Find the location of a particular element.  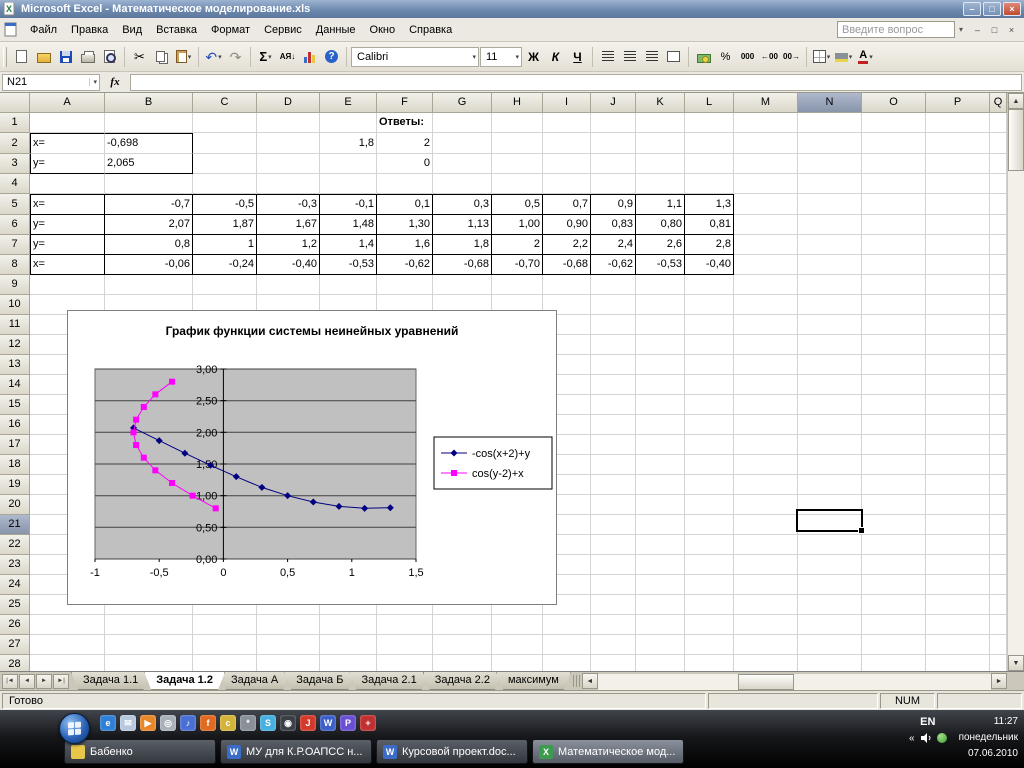

cell-M9 is located at coordinates (766, 285).